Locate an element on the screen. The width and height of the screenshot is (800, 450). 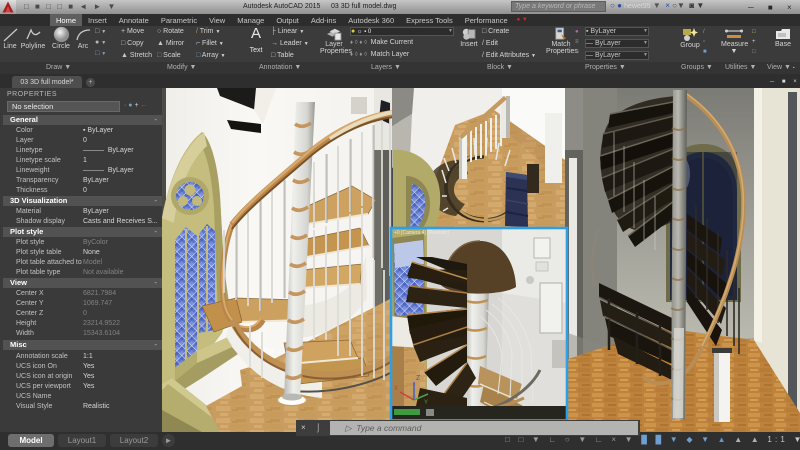
svg-text: Z is located at coordinates (418, 378).